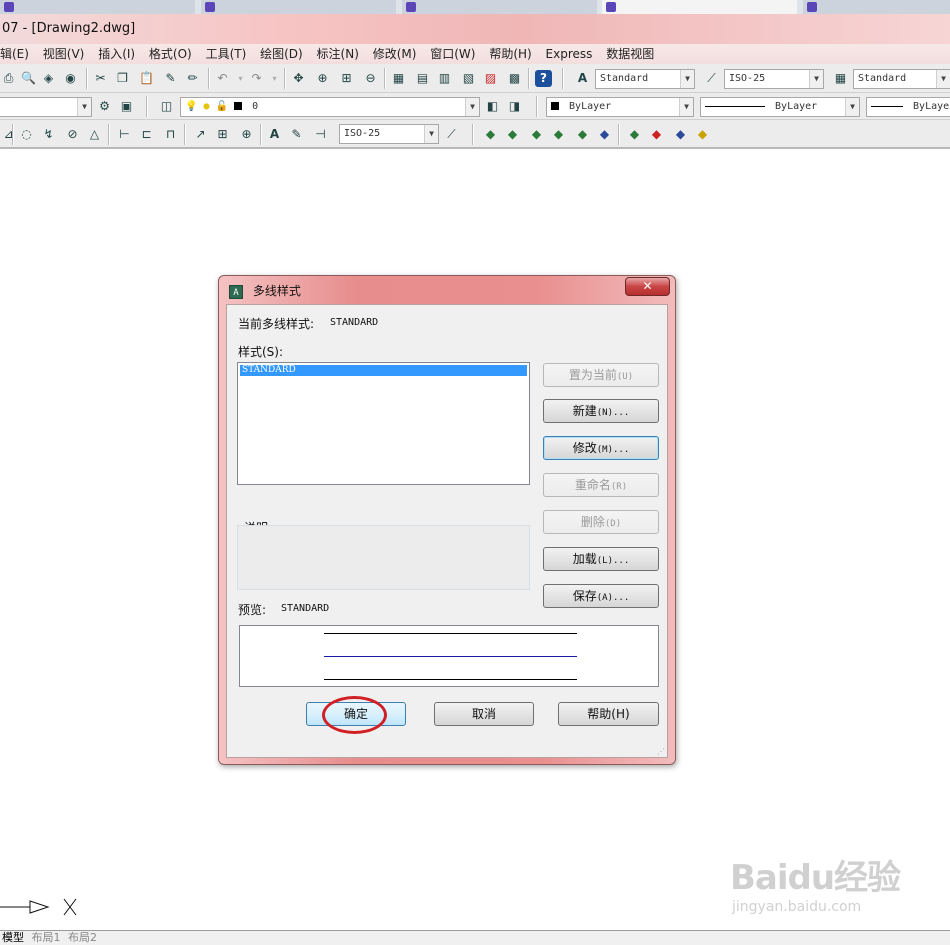 Image resolution: width=950 pixels, height=945 pixels. What do you see at coordinates (510, 54) in the screenshot?
I see `menu-help: 帮助(H)` at bounding box center [510, 54].